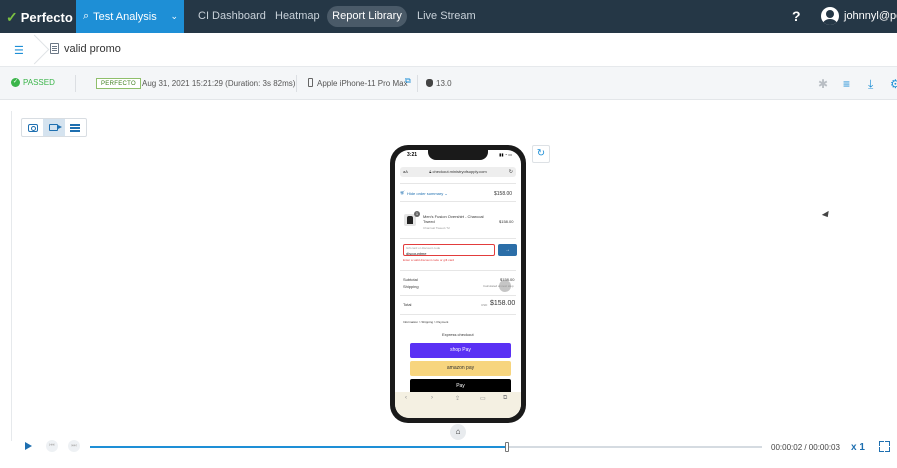  I want to click on nav-live-stream: Live Stream, so click(446, 16).